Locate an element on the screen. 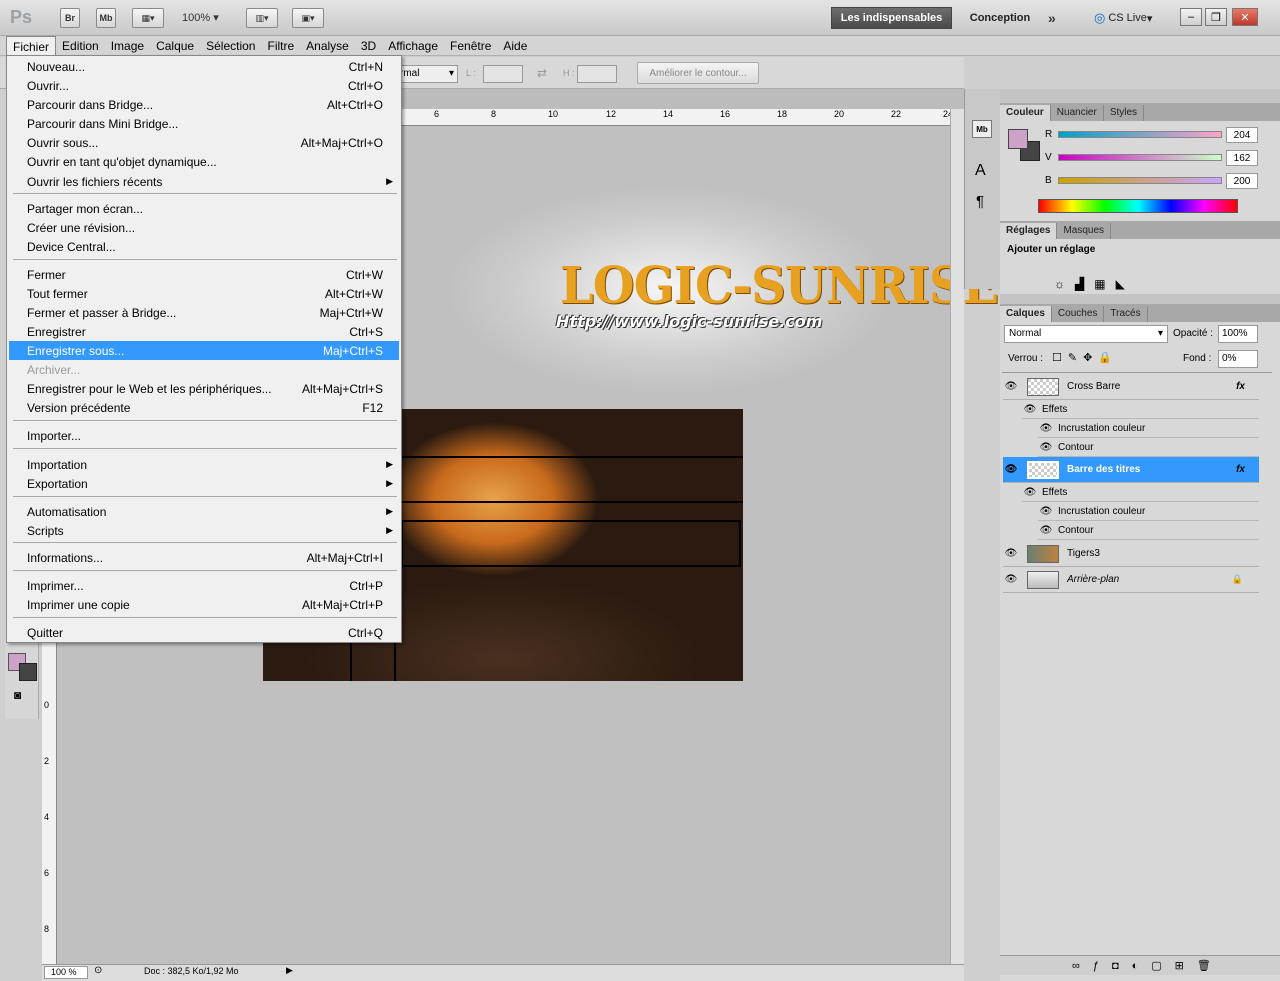 The image size is (1280, 981). menu-filtre: Filtre is located at coordinates (280, 45).